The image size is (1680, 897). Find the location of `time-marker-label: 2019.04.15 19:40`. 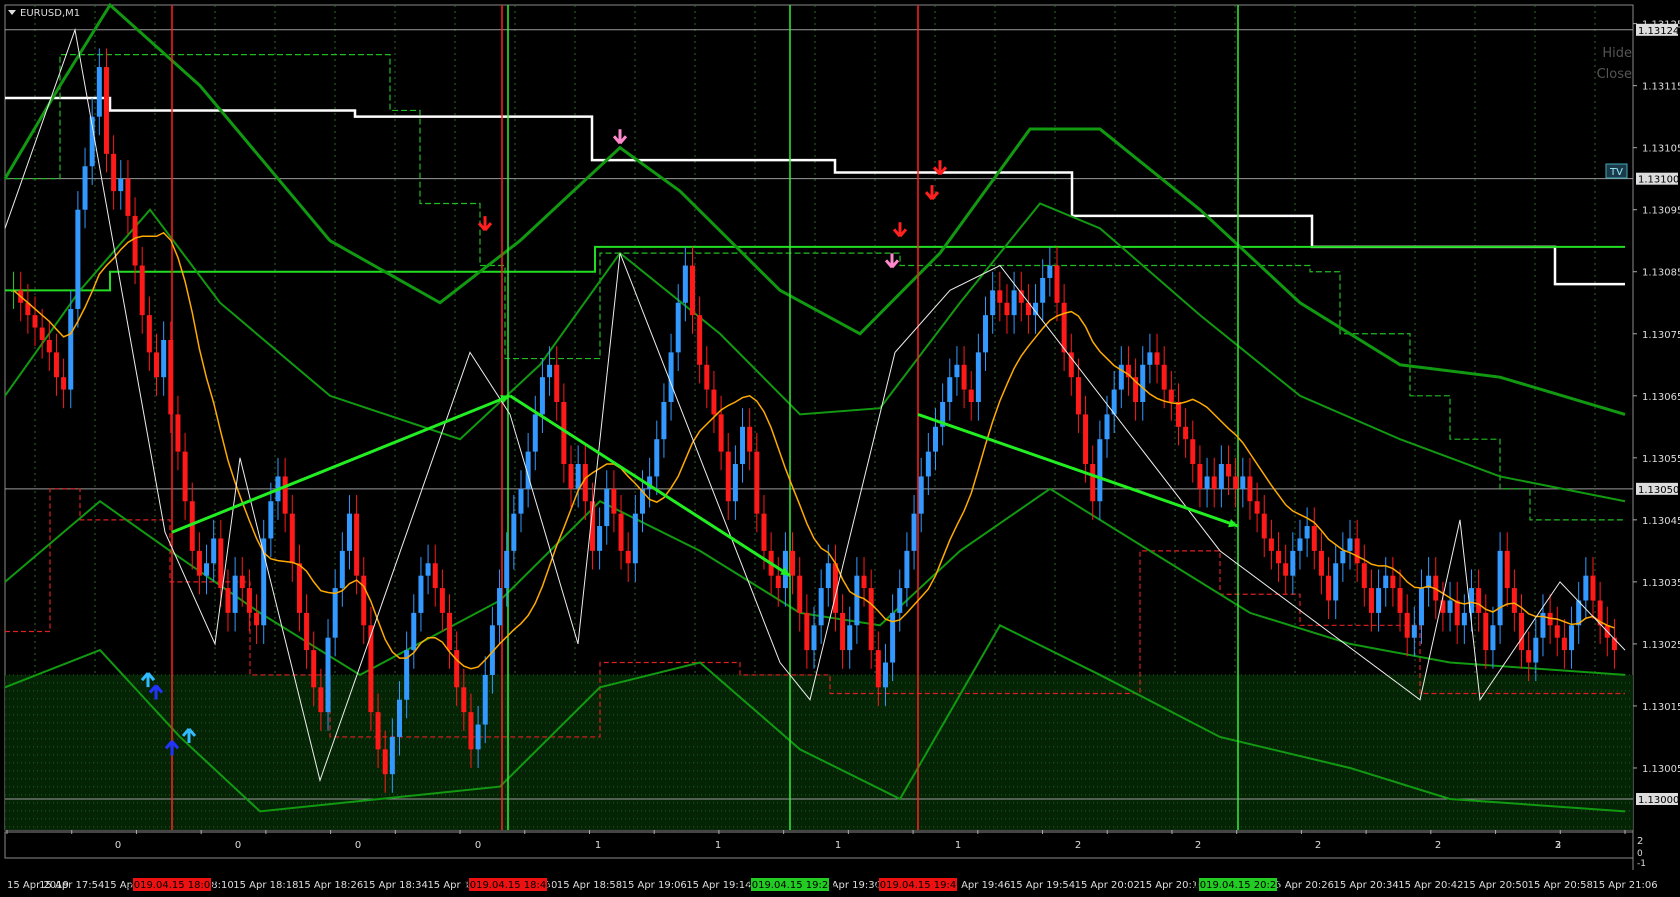

time-marker-label: 2019.04.15 19:40 is located at coordinates (917, 885).